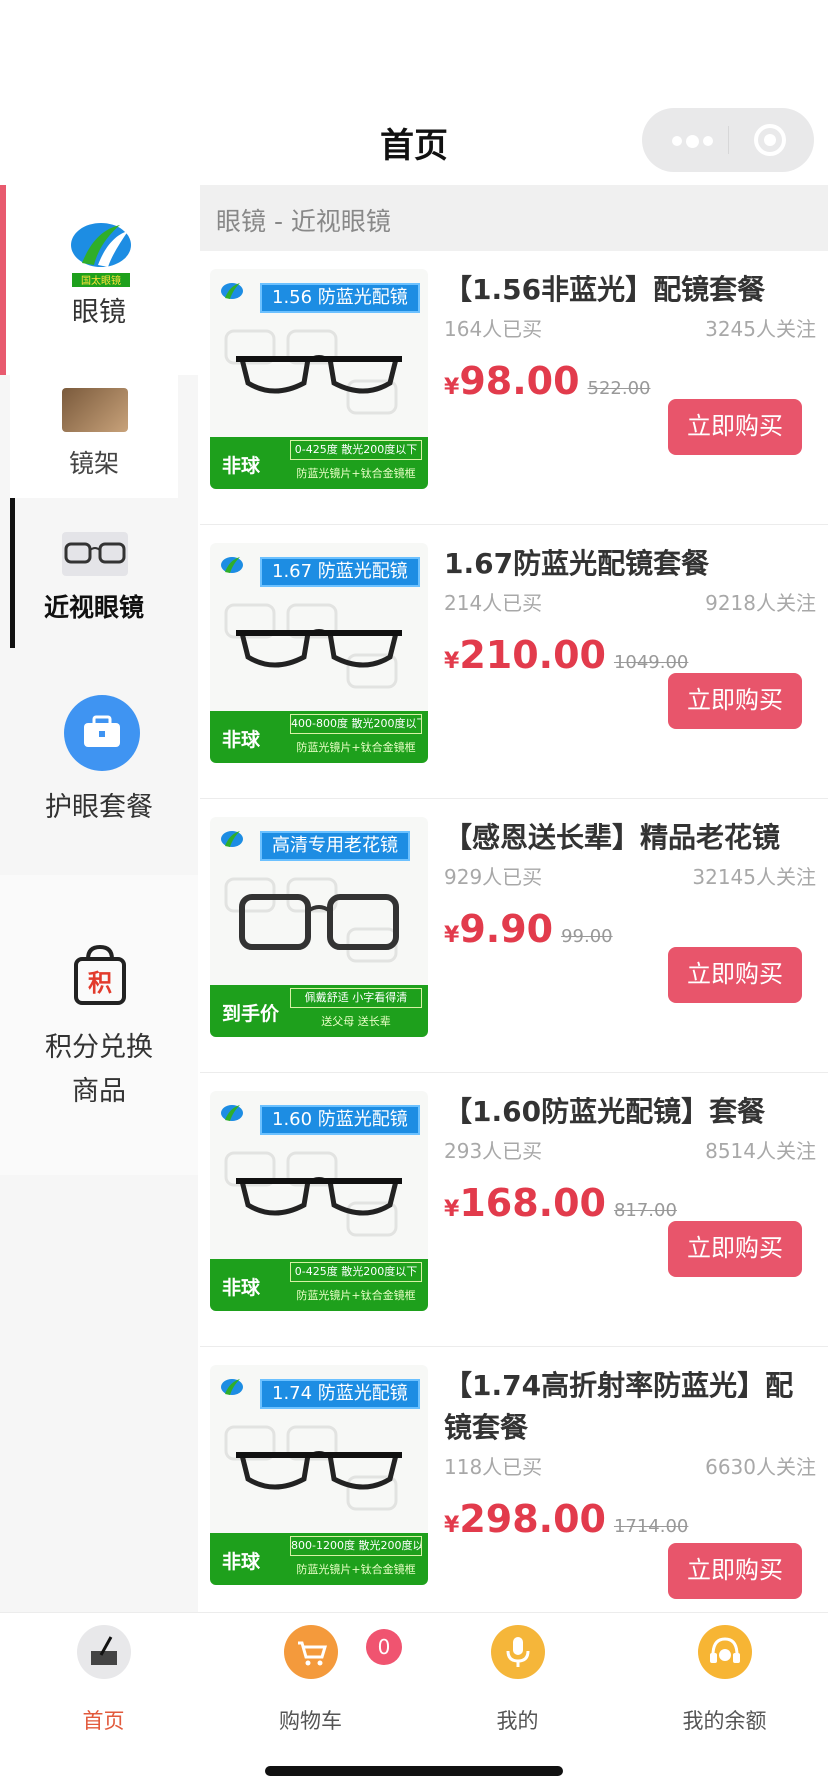 This screenshot has width=828, height=1792. What do you see at coordinates (319, 927) in the screenshot?
I see `product-image: 高清专用老花镜 到手价 佩戴舒适 小字看得清 送父母 送长辈` at bounding box center [319, 927].